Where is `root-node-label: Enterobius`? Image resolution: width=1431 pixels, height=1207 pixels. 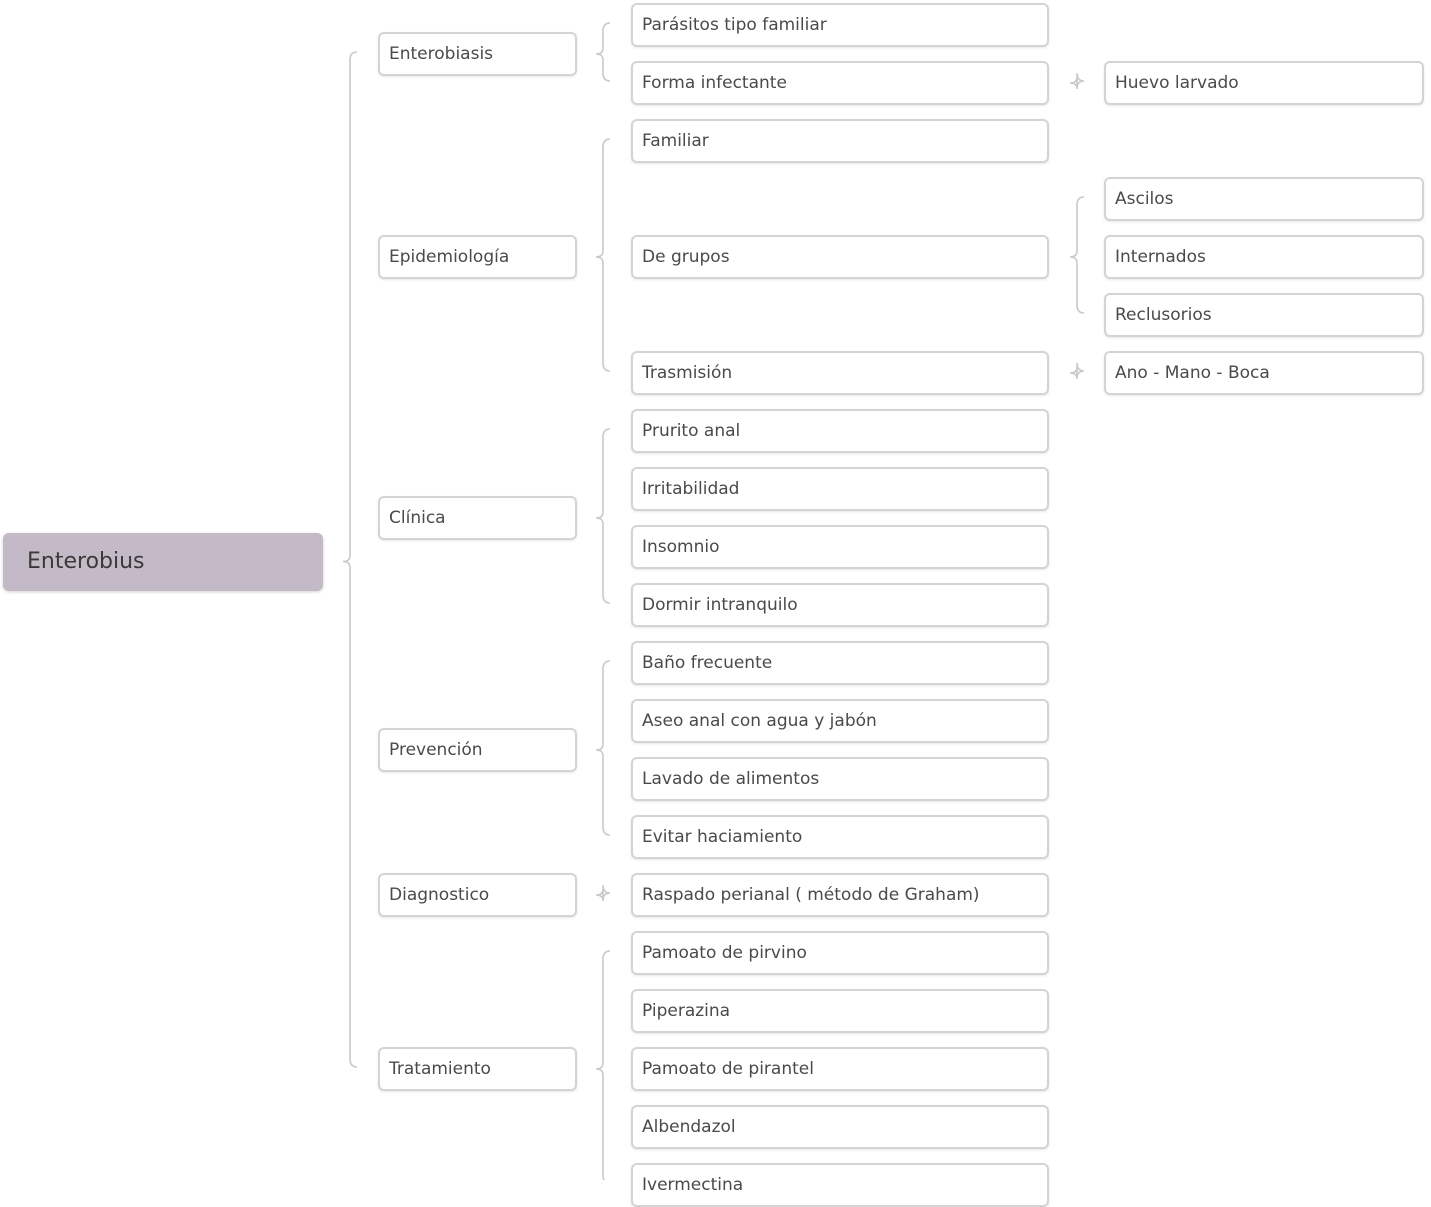
root-node-label: Enterobius is located at coordinates (86, 561).